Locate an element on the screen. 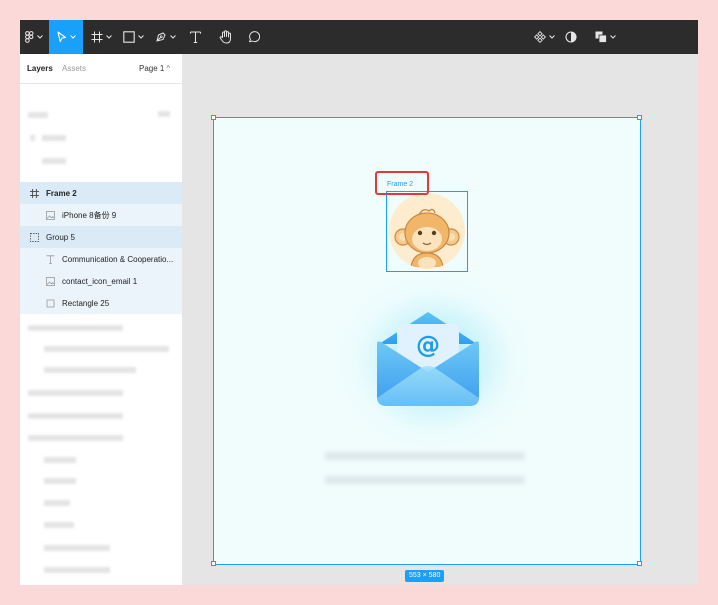 This screenshot has width=718, height=605. contrast-icon is located at coordinates (571, 37).